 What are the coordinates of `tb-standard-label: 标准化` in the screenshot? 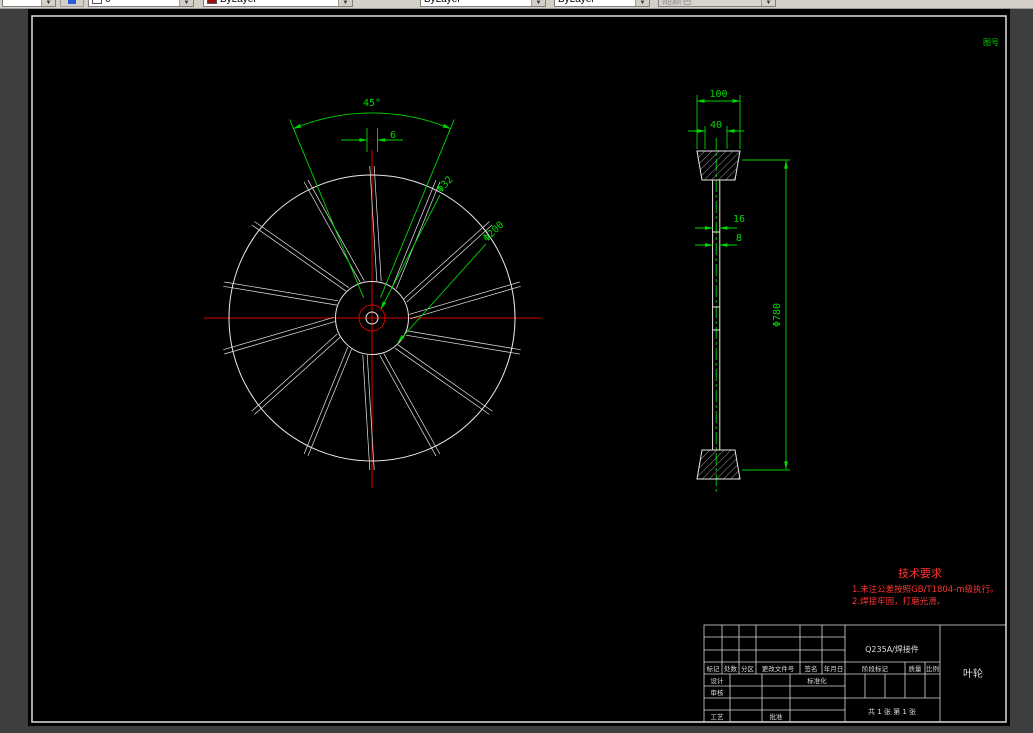 It's located at (817, 680).